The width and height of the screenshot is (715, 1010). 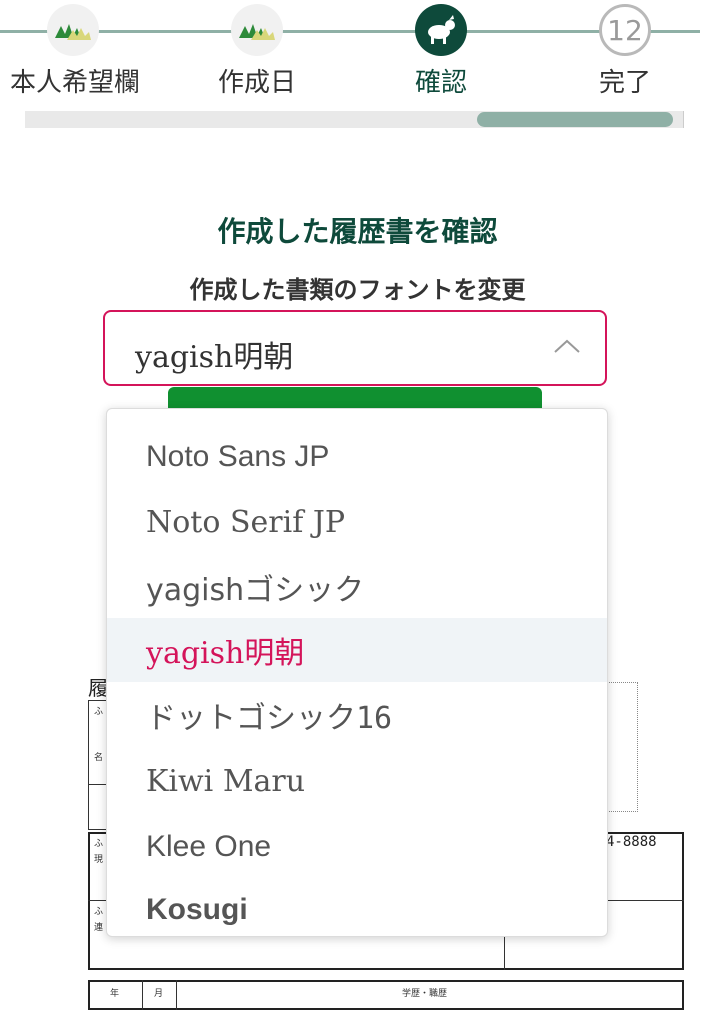 What do you see at coordinates (625, 83) in the screenshot?
I see `step-4-label: 完了` at bounding box center [625, 83].